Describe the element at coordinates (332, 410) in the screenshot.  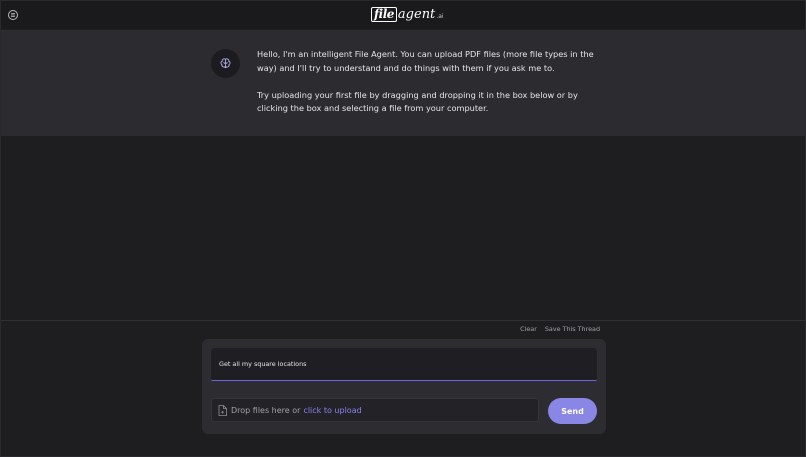
I see `upload-link: click to upload` at that location.